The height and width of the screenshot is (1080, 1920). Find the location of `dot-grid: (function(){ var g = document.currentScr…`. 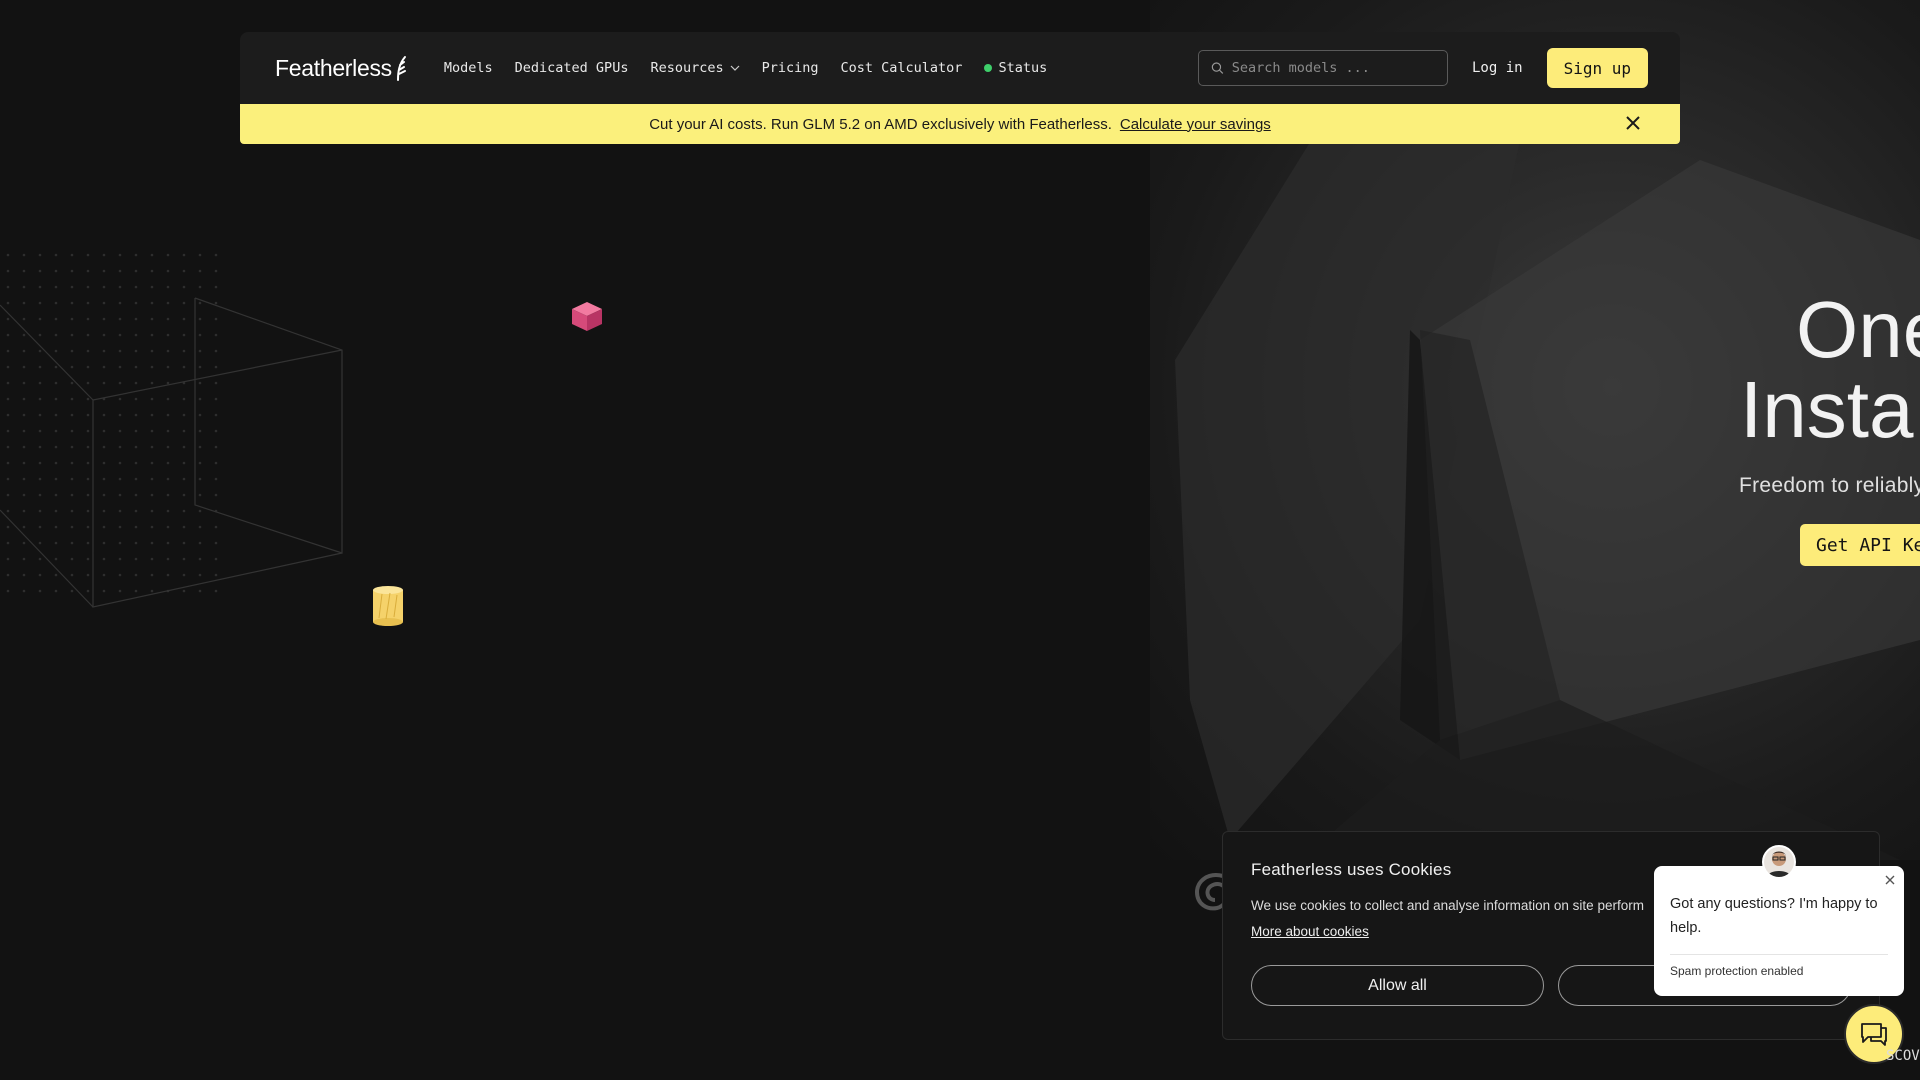

dot-grid: (function(){ var g = document.currentScr… is located at coordinates (112, 423).